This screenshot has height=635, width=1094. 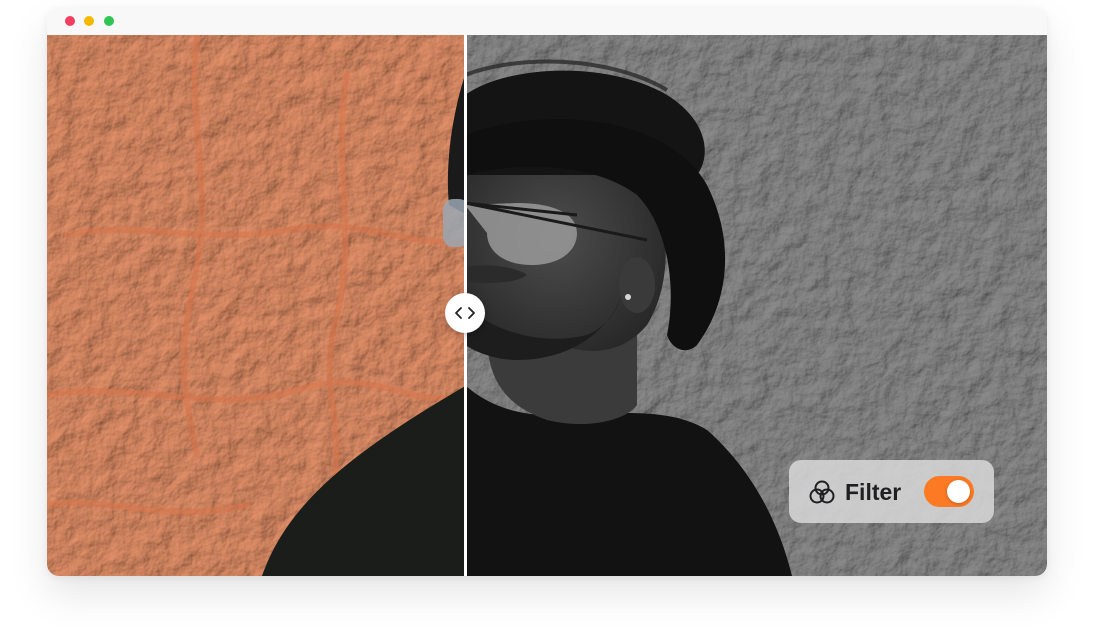 I want to click on filter-toggle-switch, so click(x=949, y=491).